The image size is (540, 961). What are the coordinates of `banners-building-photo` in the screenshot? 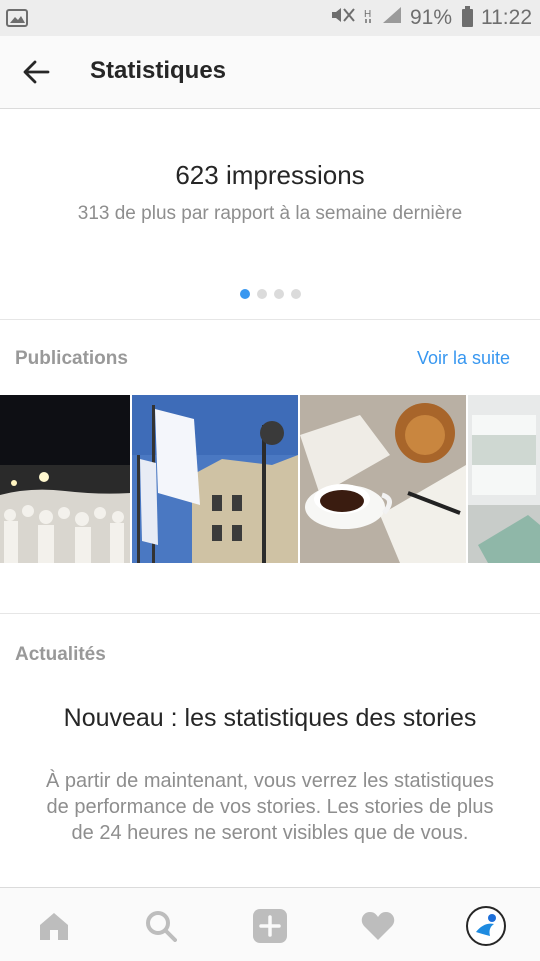 It's located at (215, 479).